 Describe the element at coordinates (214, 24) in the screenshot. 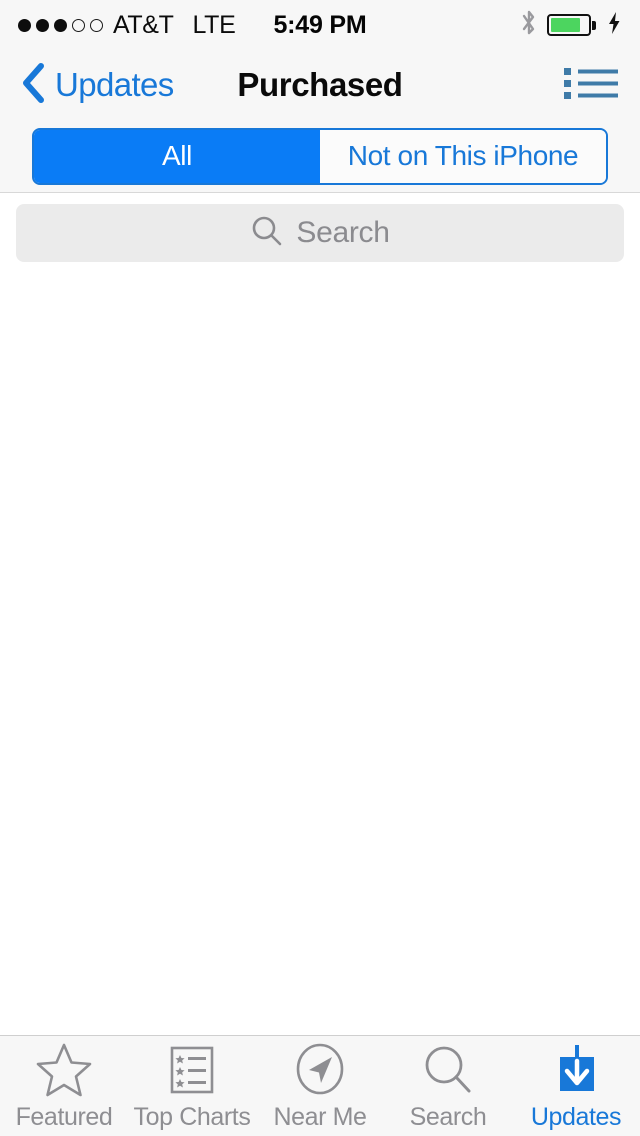

I see `network-type-label: LTE` at that location.